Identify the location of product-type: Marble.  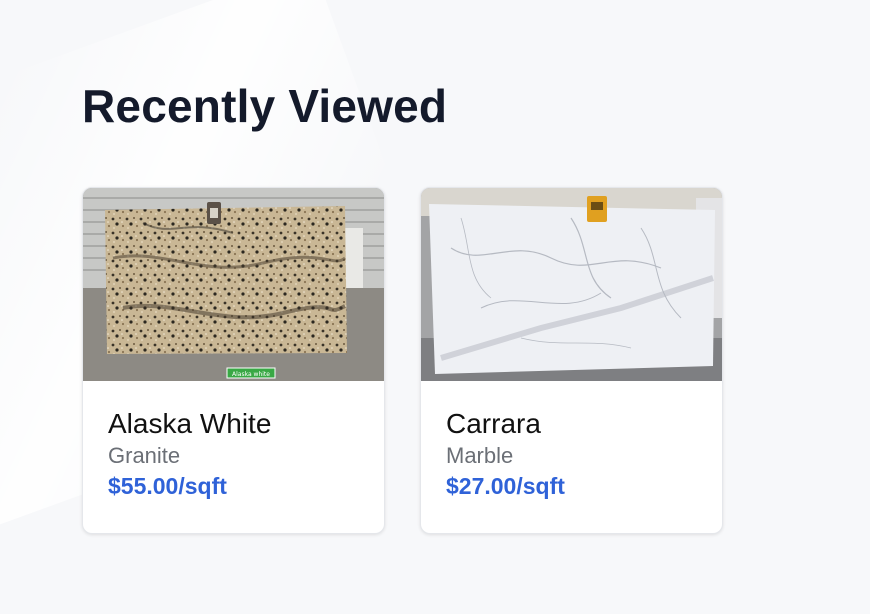
(480, 455).